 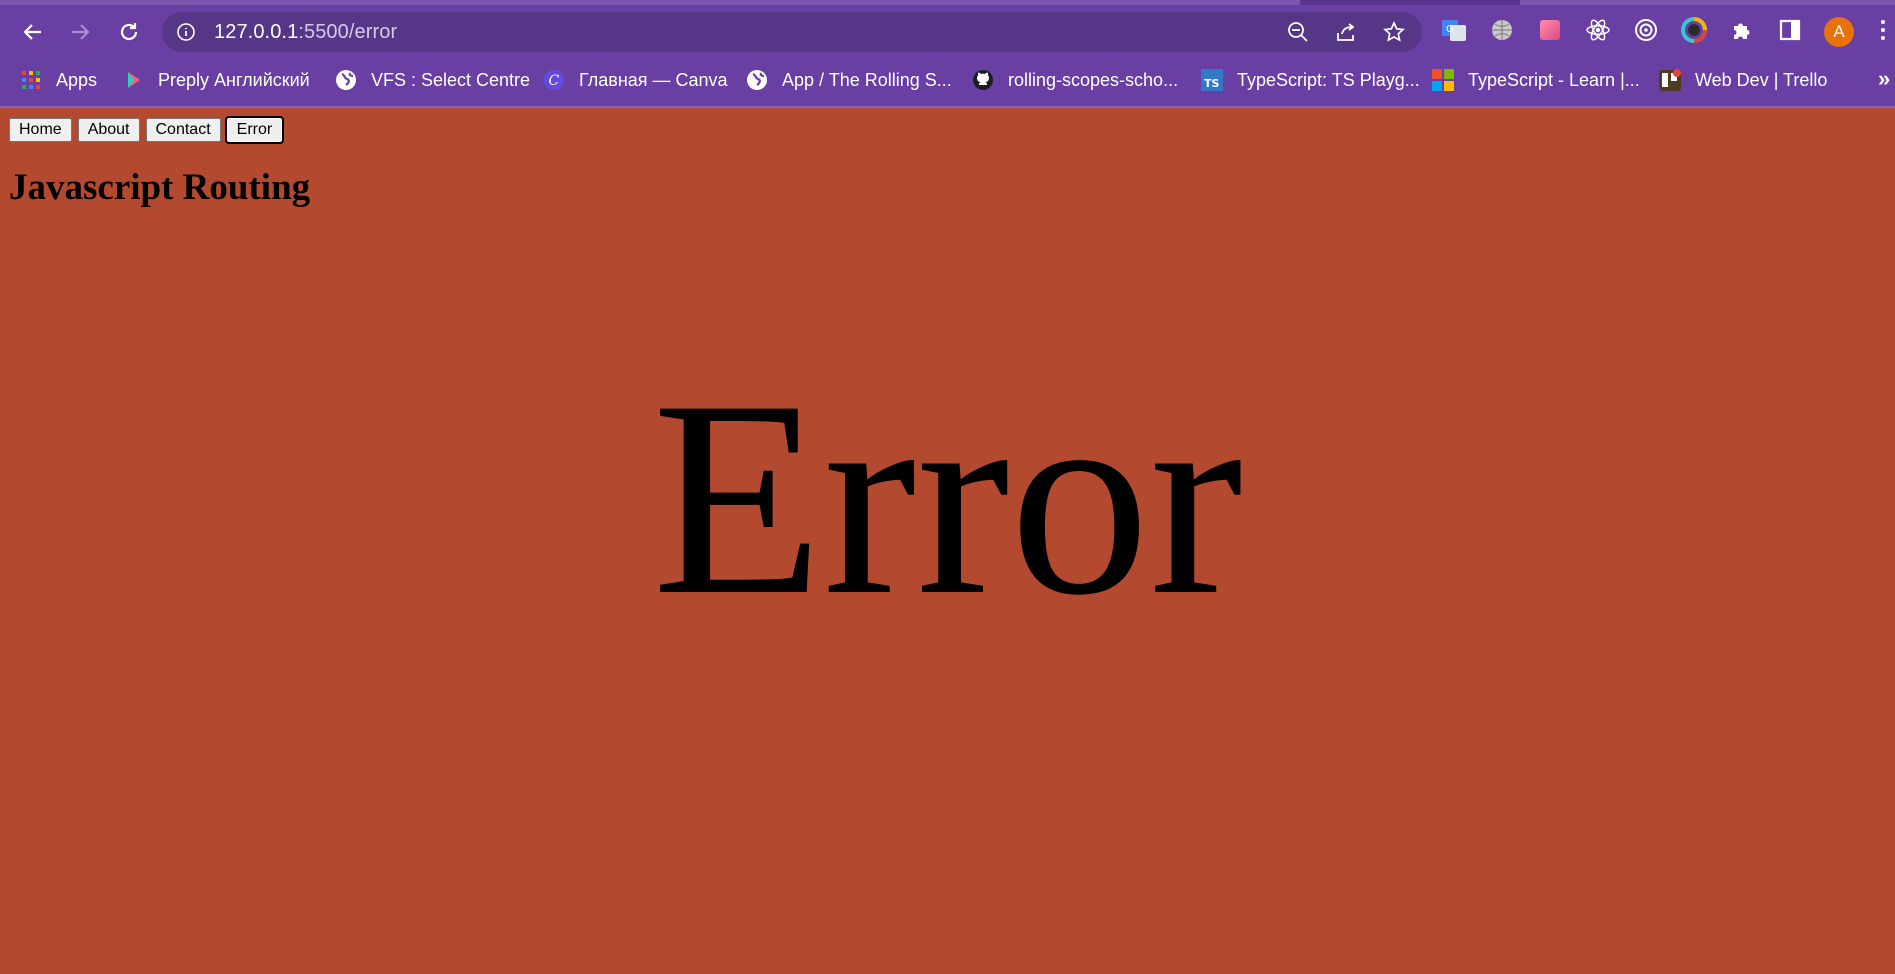 I want to click on home-button: Home, so click(x=40, y=130).